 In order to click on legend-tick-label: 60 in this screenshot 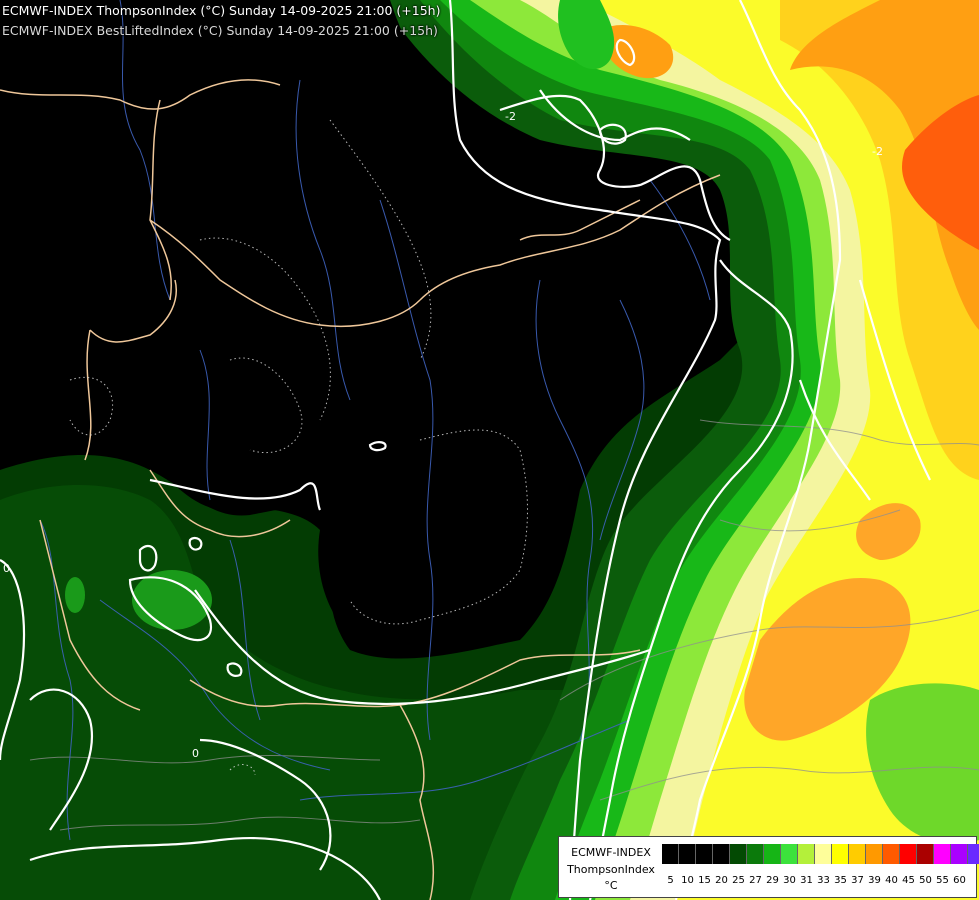, I will do `click(959, 880)`.